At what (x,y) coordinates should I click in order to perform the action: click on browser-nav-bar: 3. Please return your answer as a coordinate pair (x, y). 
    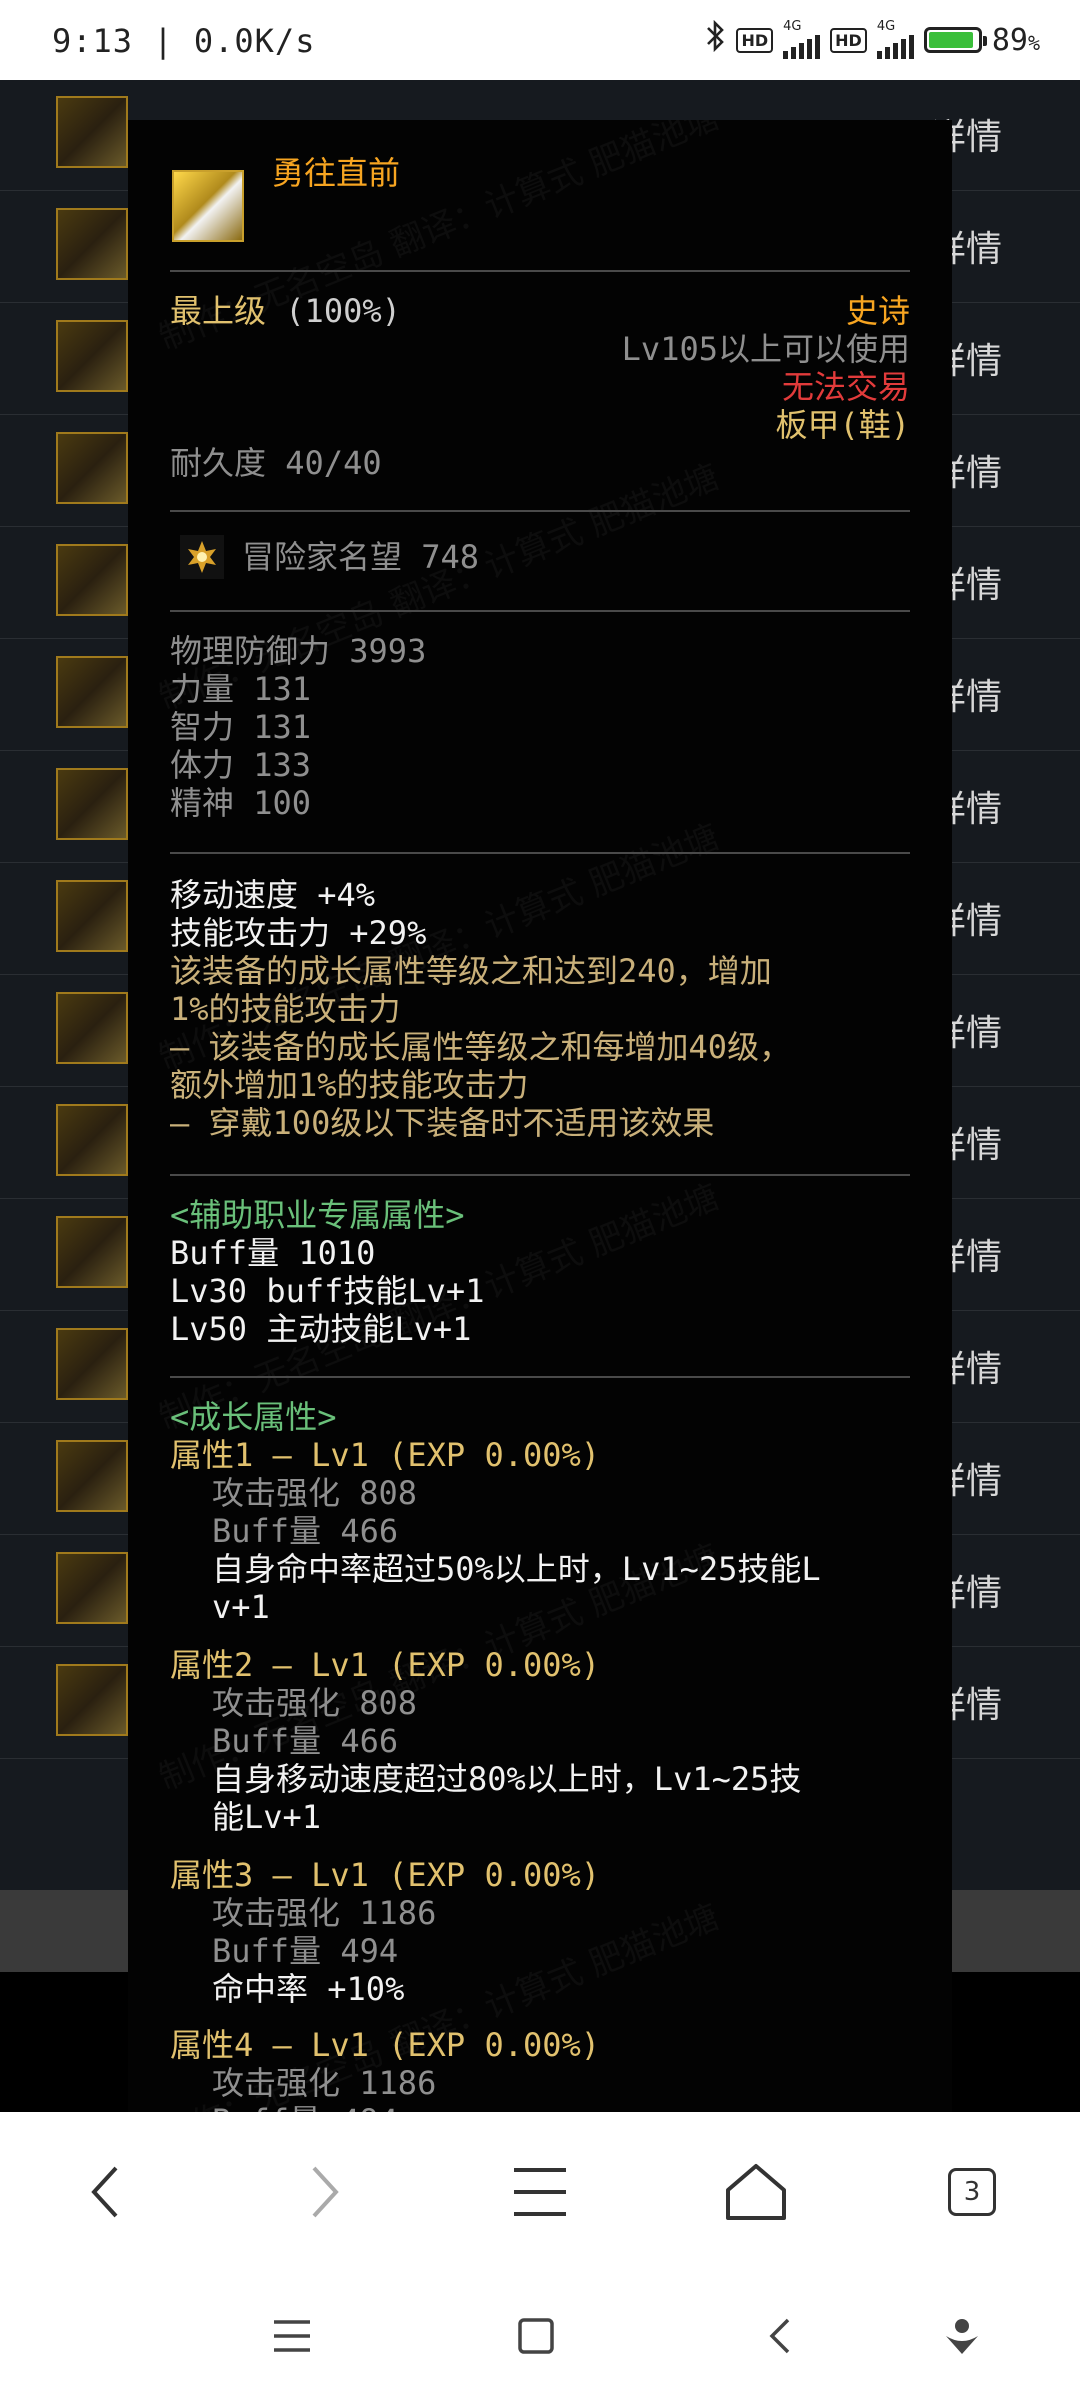
    Looking at the image, I should click on (540, 2192).